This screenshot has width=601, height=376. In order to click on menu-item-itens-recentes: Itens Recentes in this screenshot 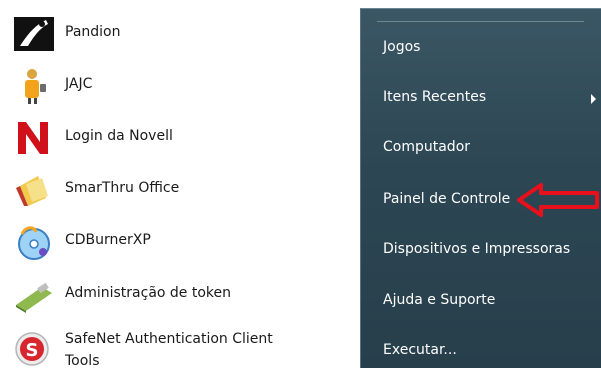, I will do `click(481, 99)`.